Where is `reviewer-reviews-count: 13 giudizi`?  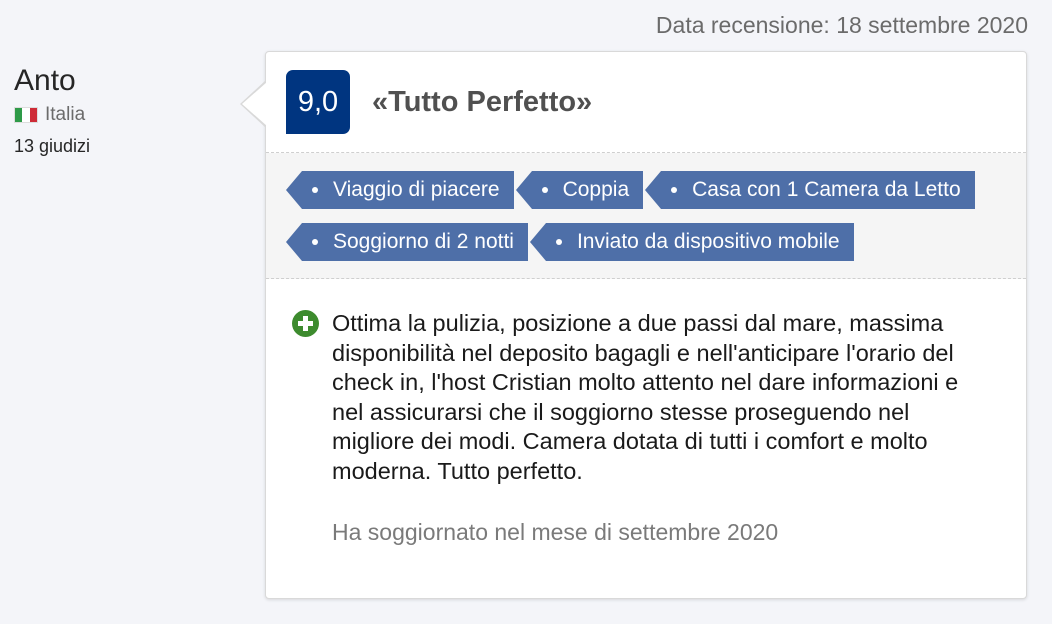 reviewer-reviews-count: 13 giudizi is located at coordinates (52, 146).